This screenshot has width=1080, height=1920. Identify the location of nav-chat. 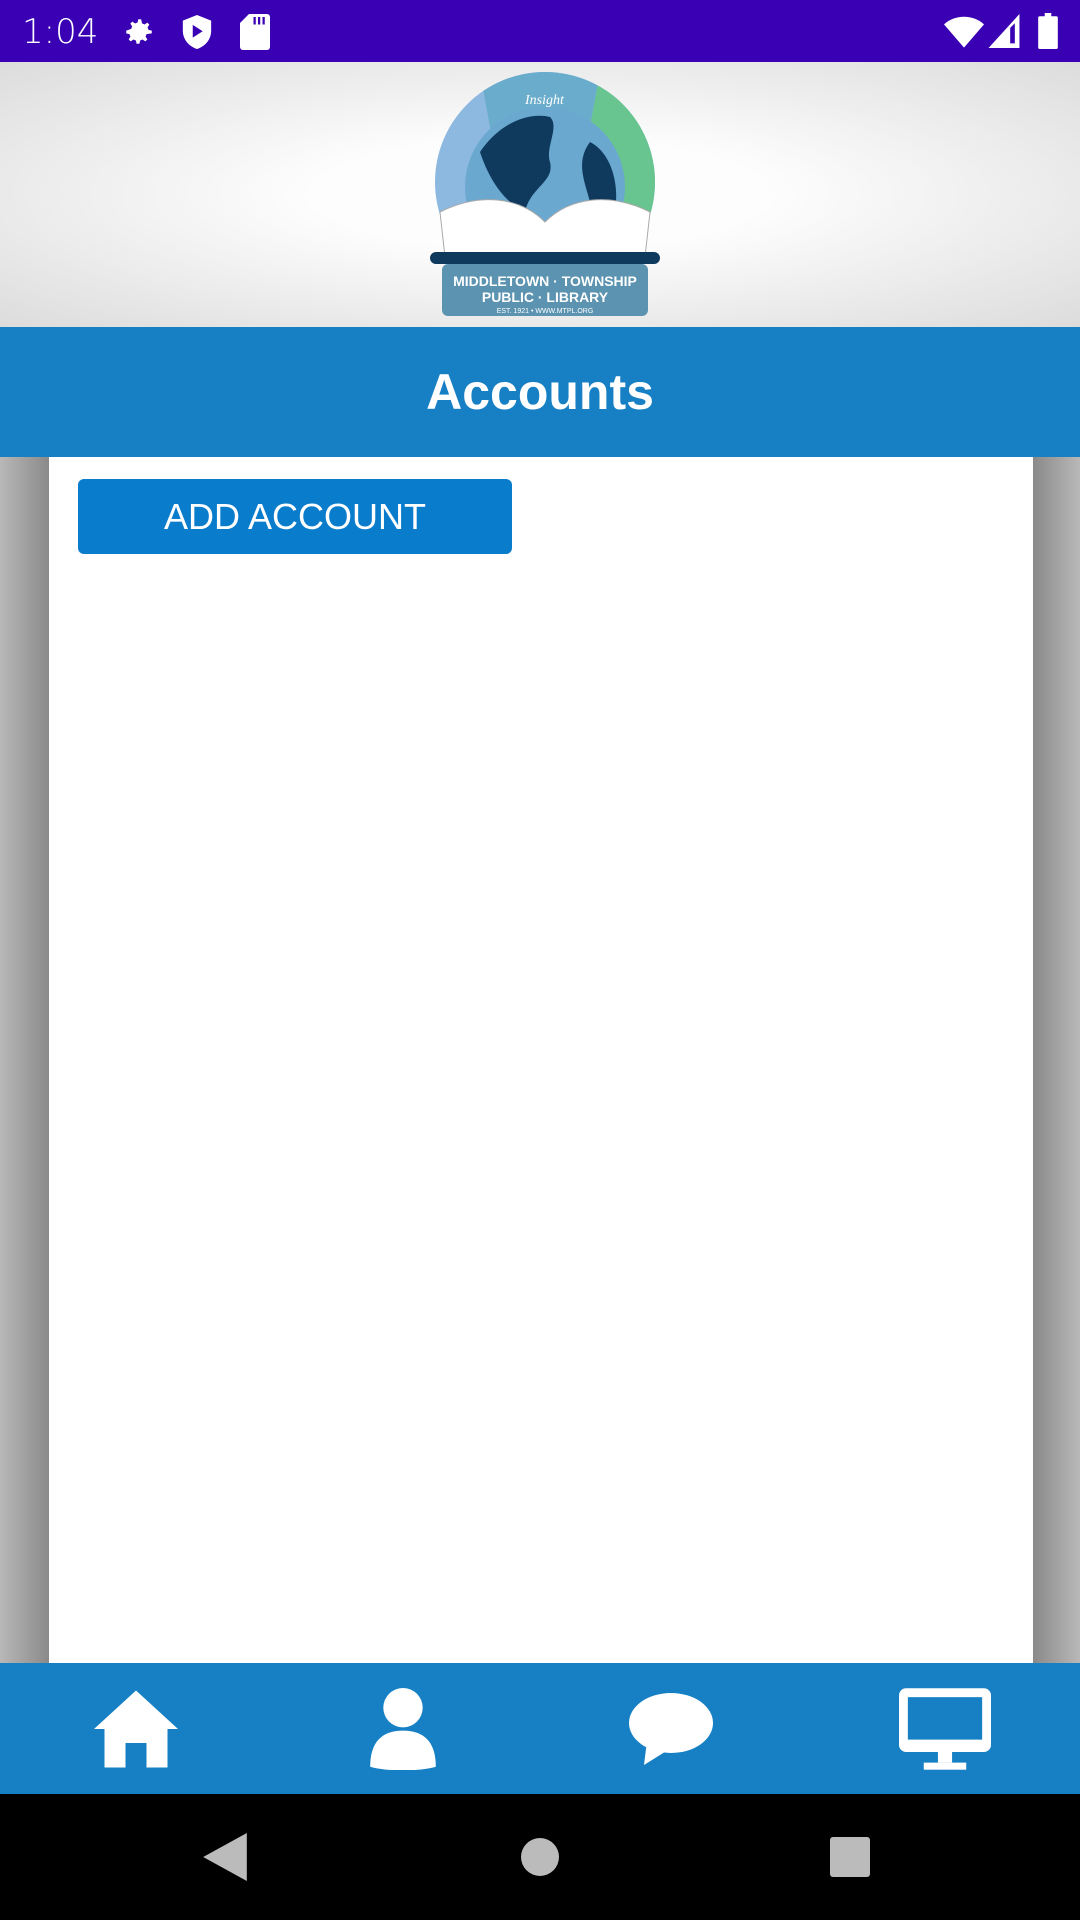
(671, 1728).